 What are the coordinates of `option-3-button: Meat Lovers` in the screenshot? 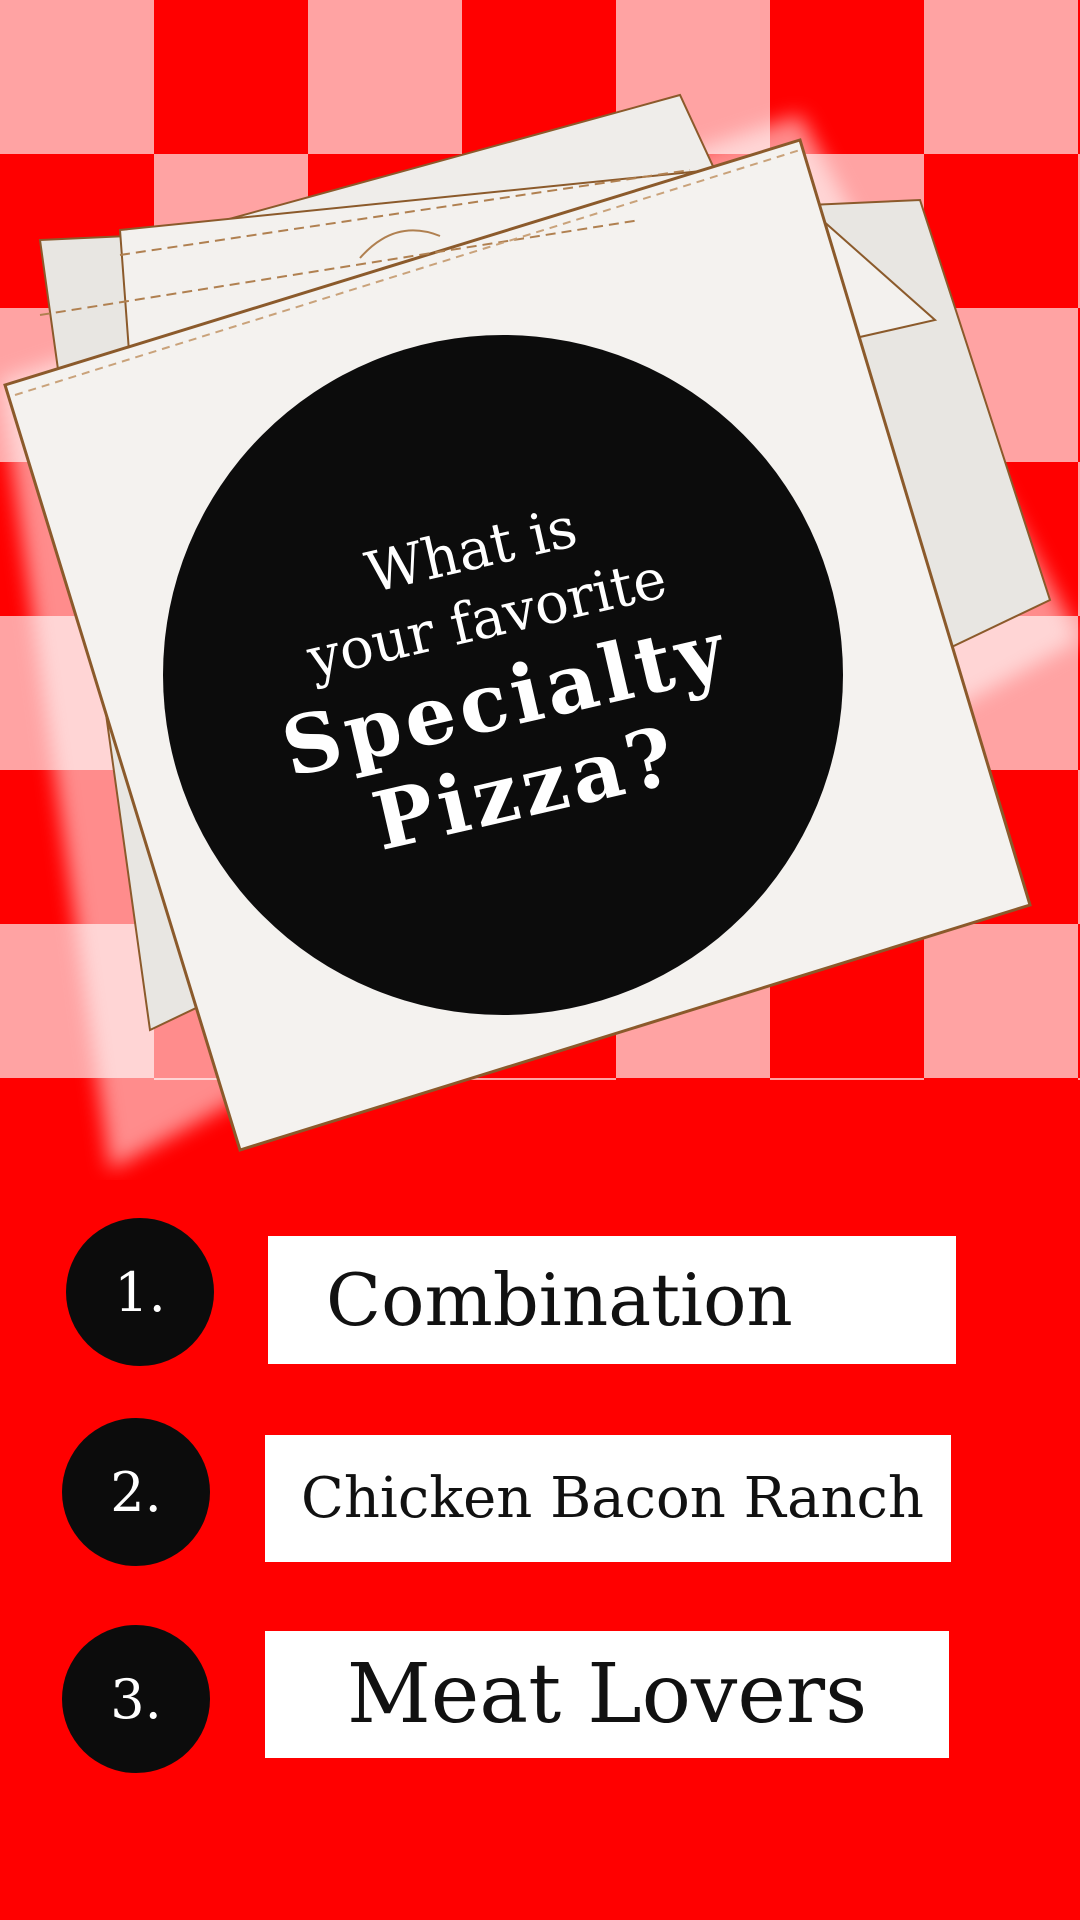 It's located at (607, 1694).